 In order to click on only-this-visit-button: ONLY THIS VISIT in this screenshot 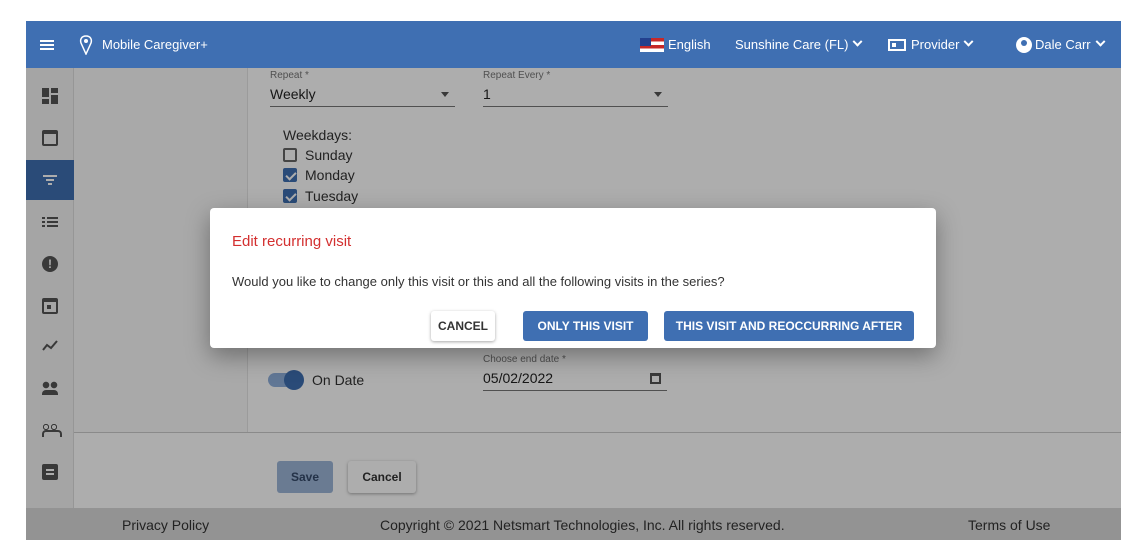, I will do `click(585, 326)`.